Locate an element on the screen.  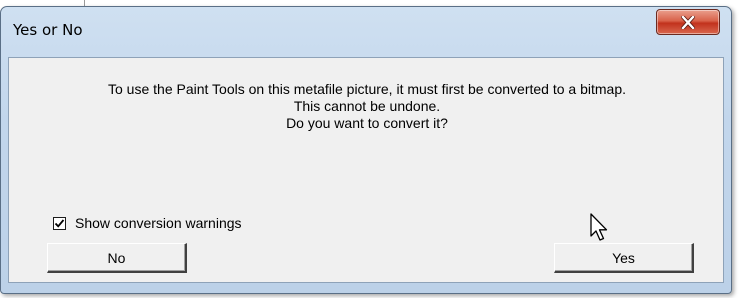
dialog-title: Yes or No is located at coordinates (48, 30).